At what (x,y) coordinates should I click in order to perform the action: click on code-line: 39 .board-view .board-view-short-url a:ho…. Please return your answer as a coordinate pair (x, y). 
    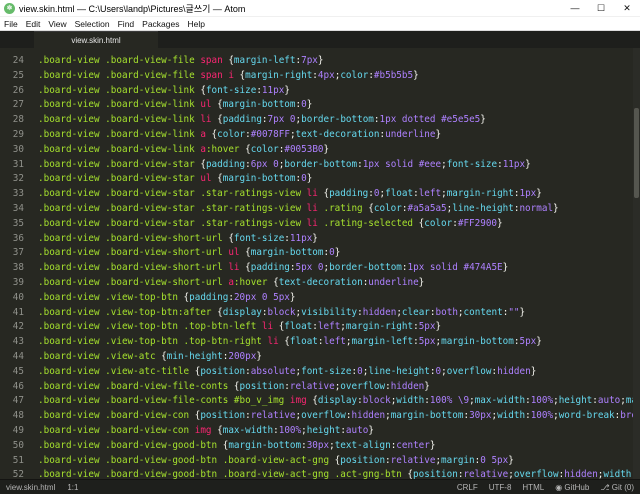
    Looking at the image, I should click on (320, 283).